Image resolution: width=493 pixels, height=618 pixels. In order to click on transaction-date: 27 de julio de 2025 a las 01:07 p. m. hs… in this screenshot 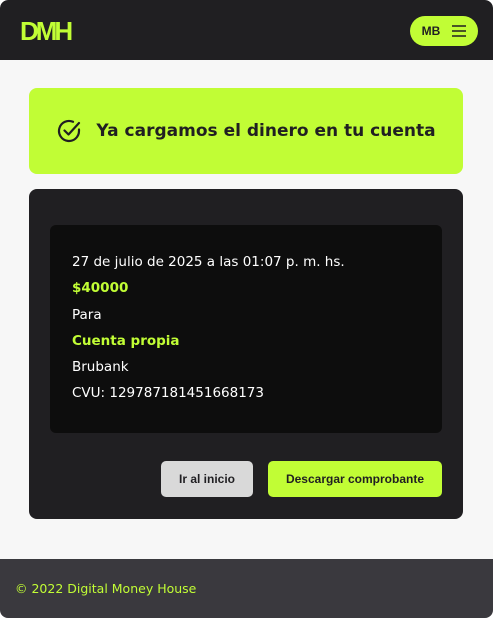, I will do `click(208, 262)`.